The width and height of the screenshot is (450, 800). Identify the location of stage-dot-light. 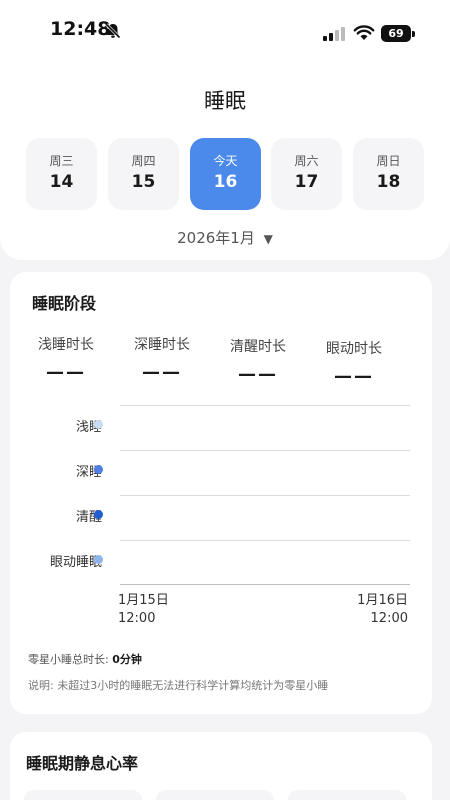
(98, 424).